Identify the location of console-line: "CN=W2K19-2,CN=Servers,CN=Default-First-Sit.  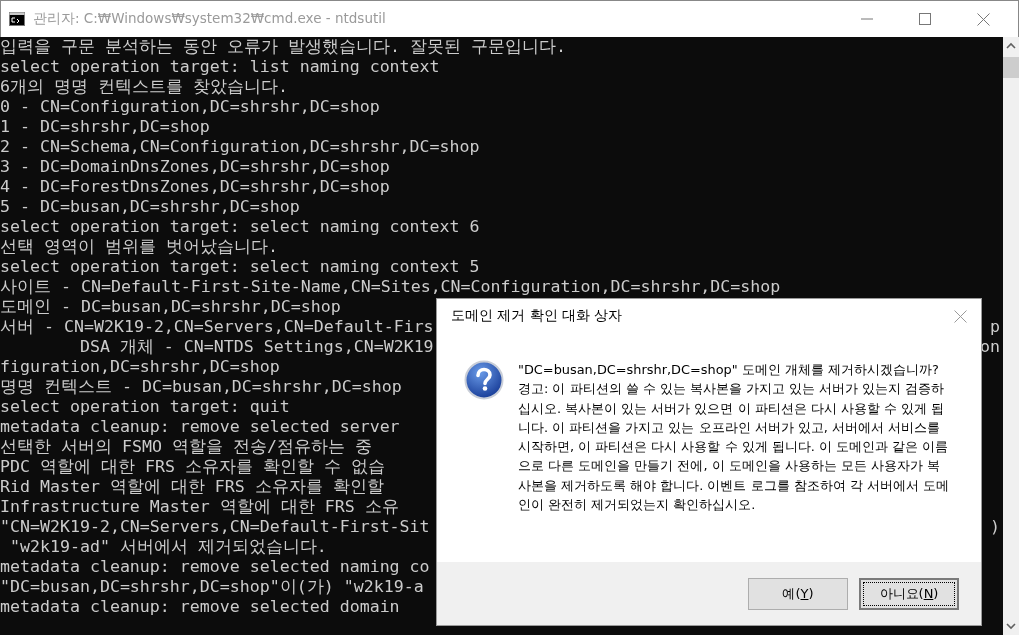
(215, 527).